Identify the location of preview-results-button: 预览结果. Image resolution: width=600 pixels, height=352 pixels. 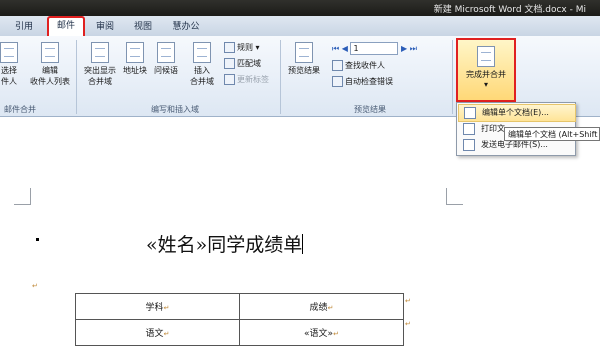
(304, 59).